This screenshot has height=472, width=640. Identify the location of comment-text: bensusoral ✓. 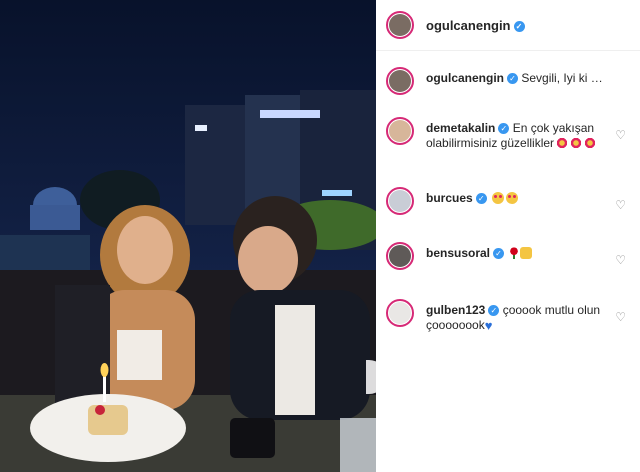
(515, 253).